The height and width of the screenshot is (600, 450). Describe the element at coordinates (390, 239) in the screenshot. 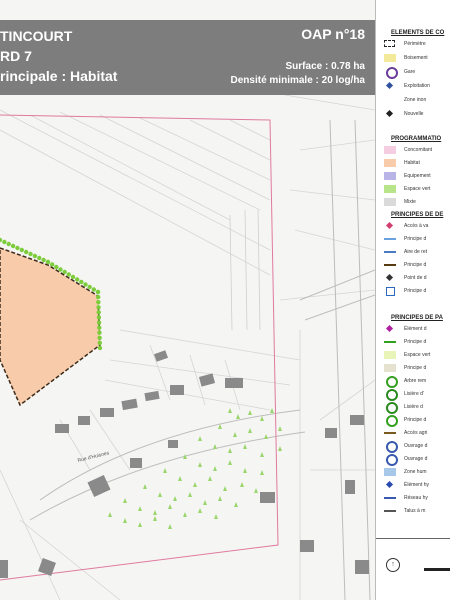

I see `blue-arrow-icon` at that location.